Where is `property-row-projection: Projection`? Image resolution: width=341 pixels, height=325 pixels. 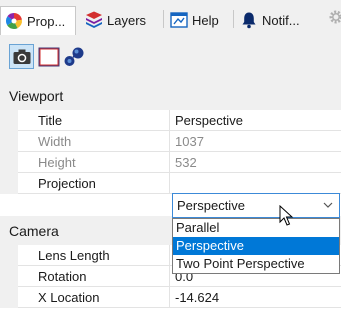 property-row-projection: Projection is located at coordinates (170, 183).